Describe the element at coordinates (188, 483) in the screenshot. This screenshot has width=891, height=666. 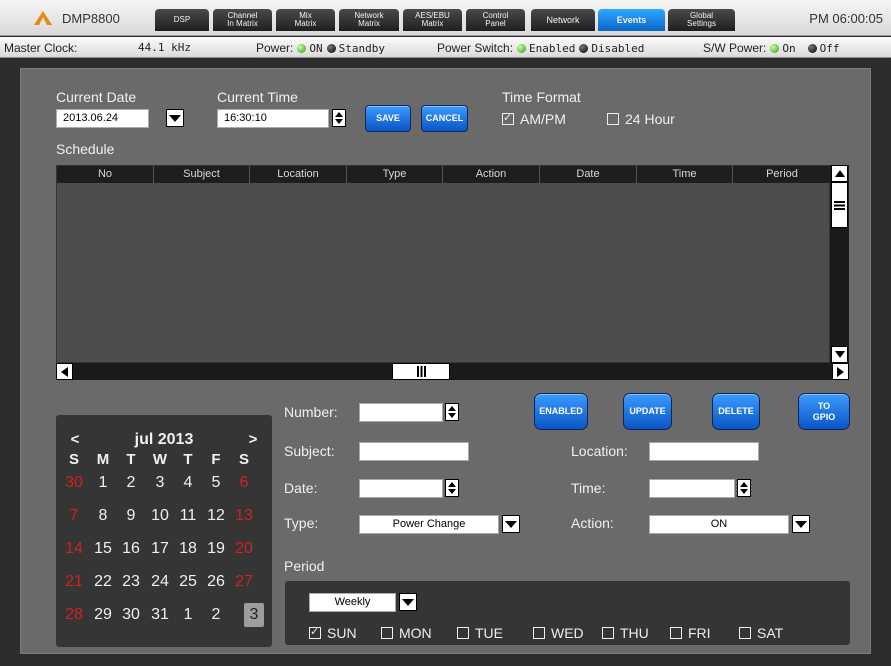
I see `calendar-day: 4` at that location.